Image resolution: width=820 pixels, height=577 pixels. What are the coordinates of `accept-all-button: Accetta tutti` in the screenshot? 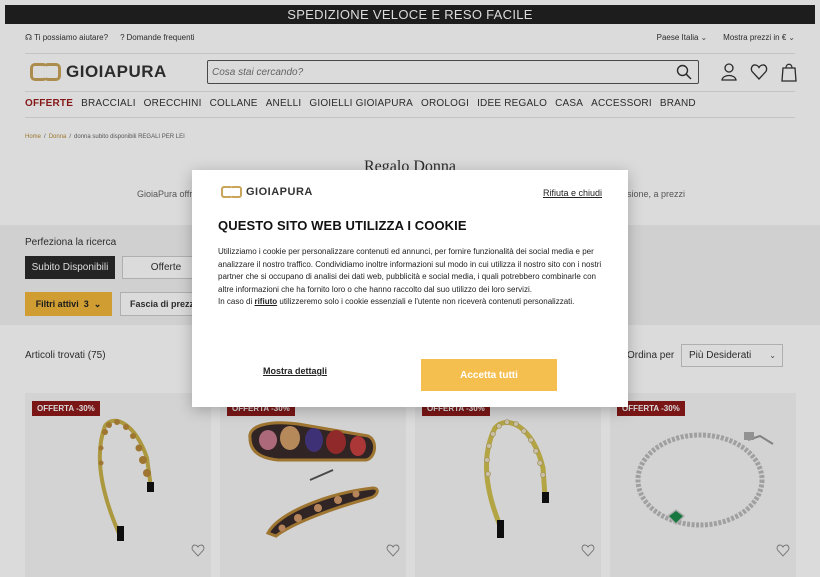 It's located at (489, 375).